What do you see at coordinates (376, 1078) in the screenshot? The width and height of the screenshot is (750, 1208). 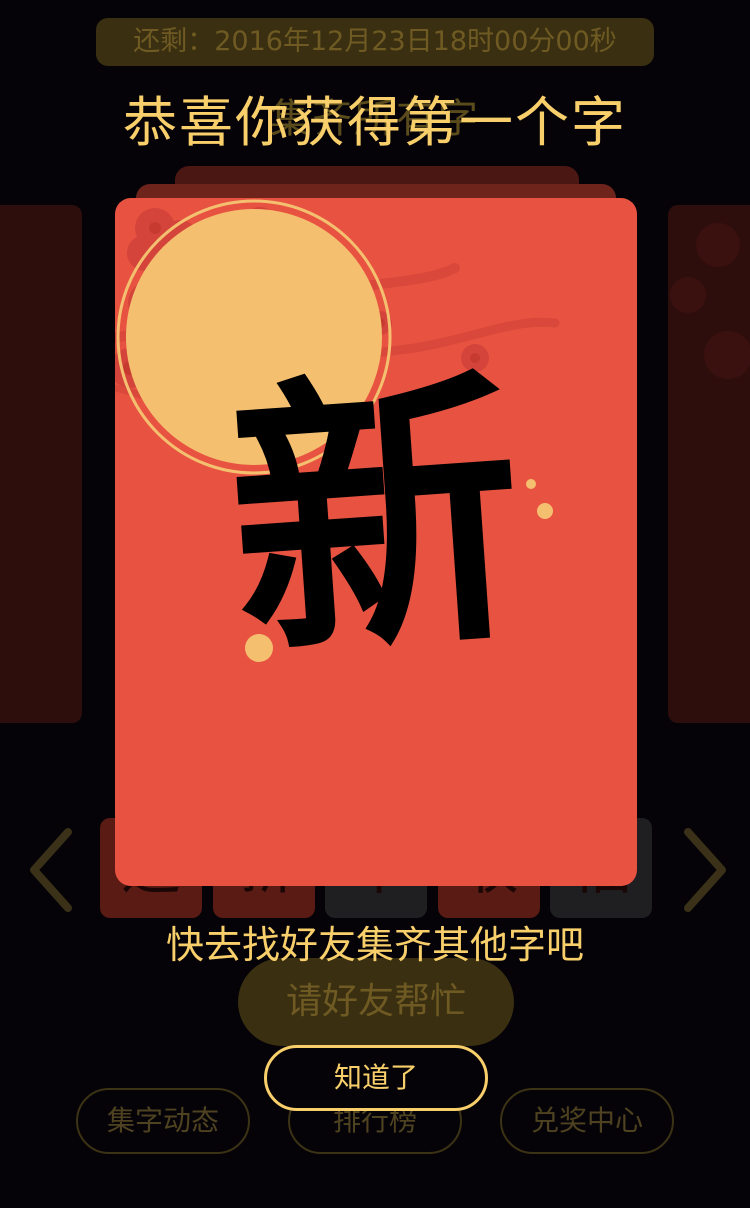 I see `got-it-button: 知道了` at bounding box center [376, 1078].